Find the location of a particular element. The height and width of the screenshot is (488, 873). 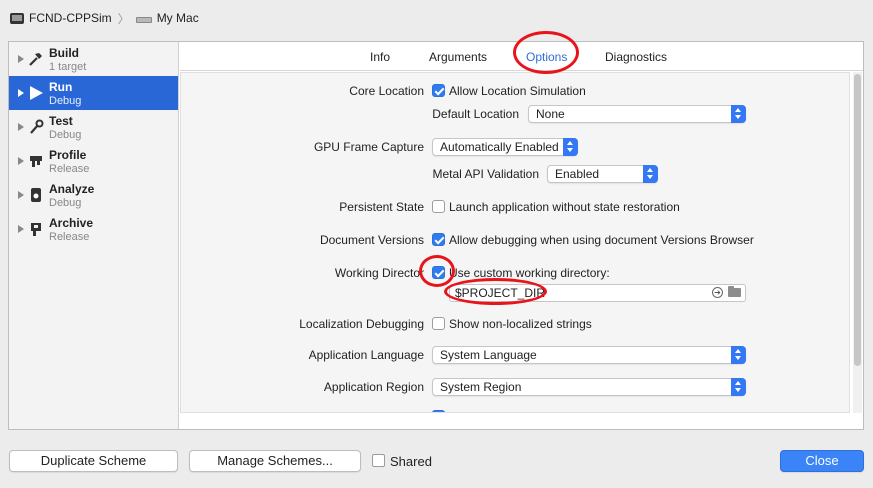

sidebar-item-title: Test is located at coordinates (61, 121).